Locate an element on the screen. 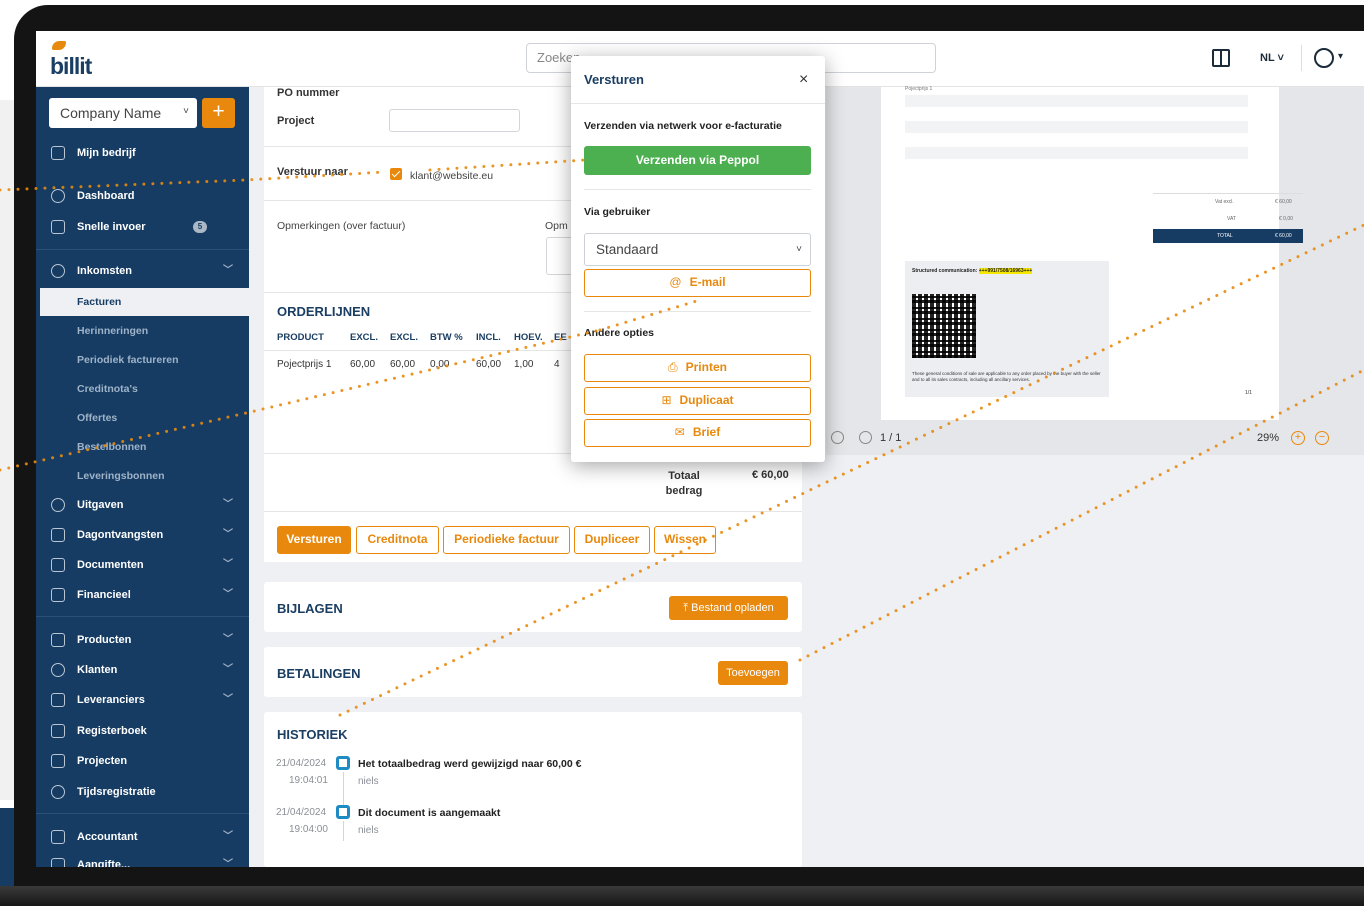  sidebar-item-leveranciers: Leveranciers ﹀ is located at coordinates (142, 700).